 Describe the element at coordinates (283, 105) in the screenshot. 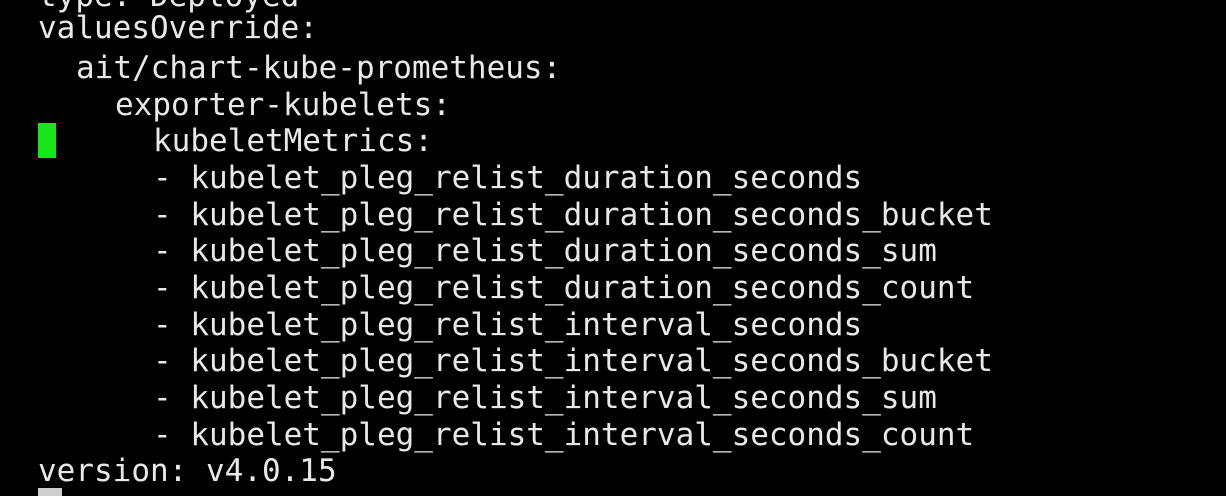

I see `yaml-key-exporter-kubelets: exporter-kubelets:` at that location.